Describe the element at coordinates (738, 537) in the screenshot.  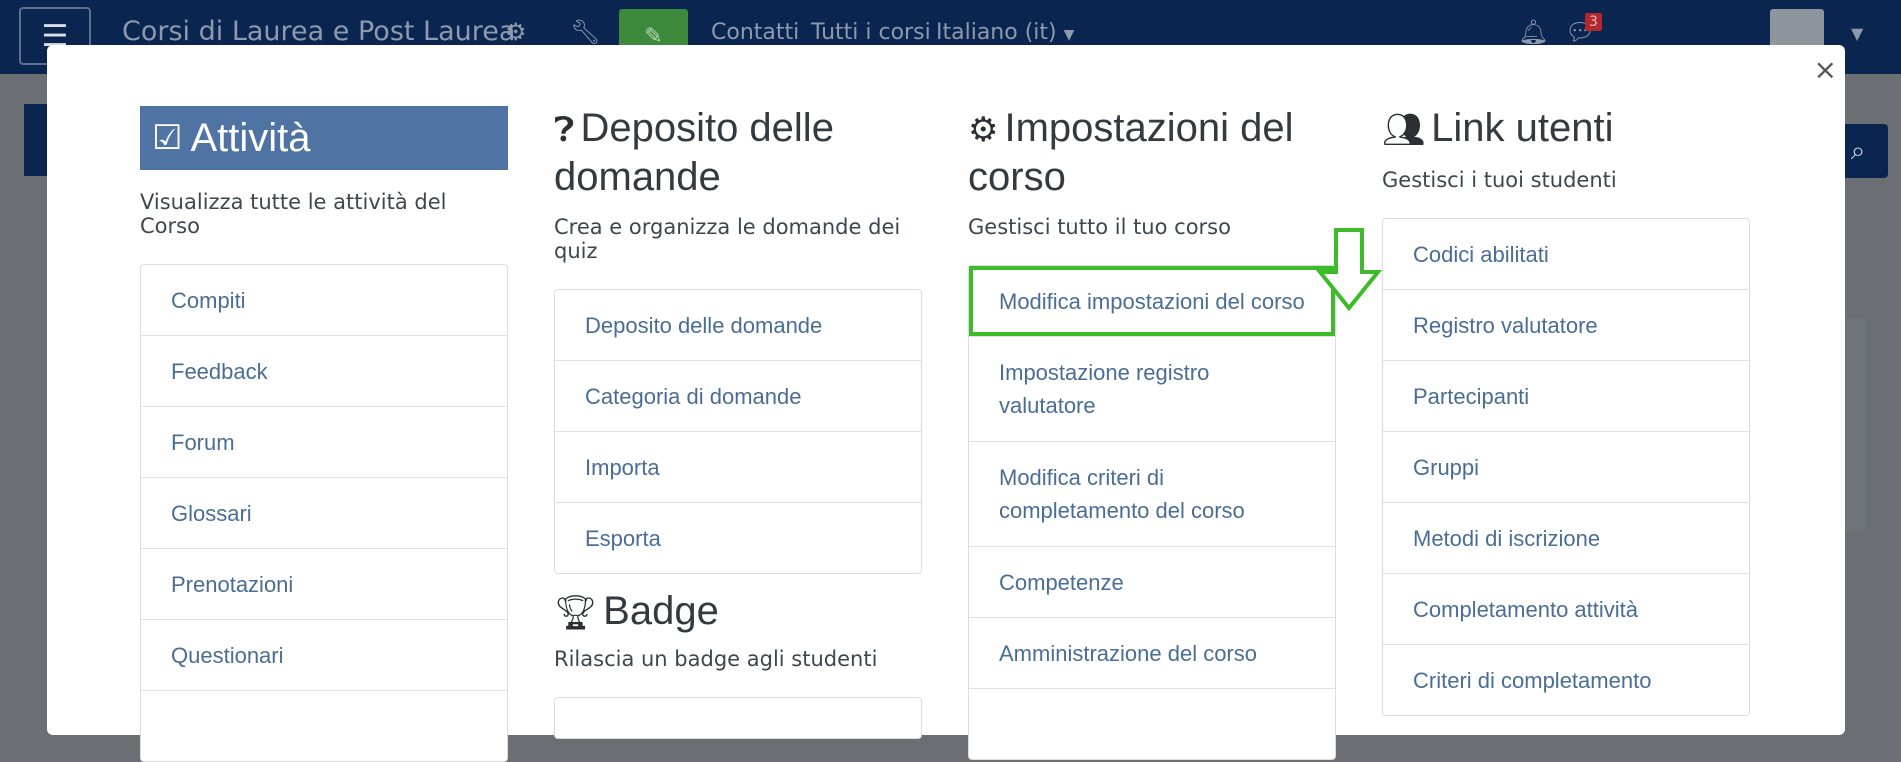
I see `list-item: Esporta` at that location.